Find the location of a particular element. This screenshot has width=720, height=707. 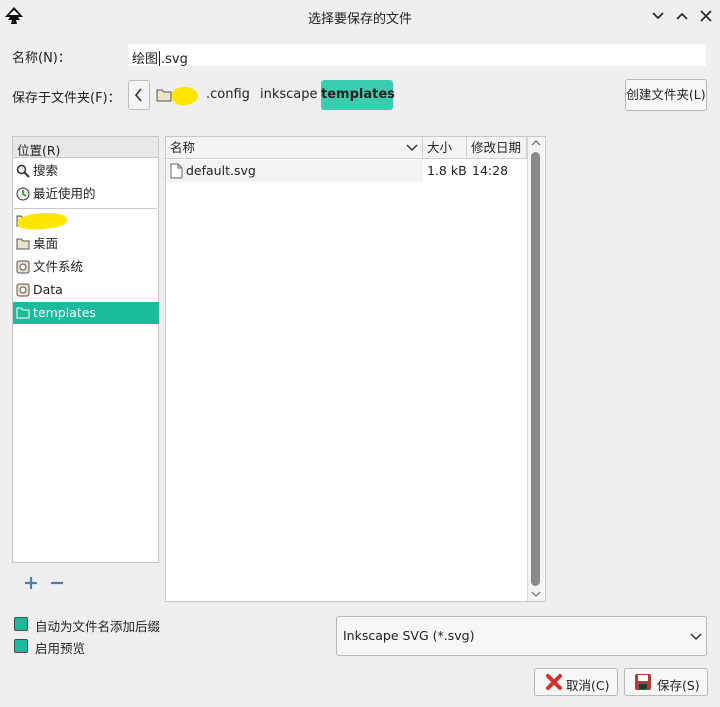

cancel-button: 取消(C) is located at coordinates (576, 682).